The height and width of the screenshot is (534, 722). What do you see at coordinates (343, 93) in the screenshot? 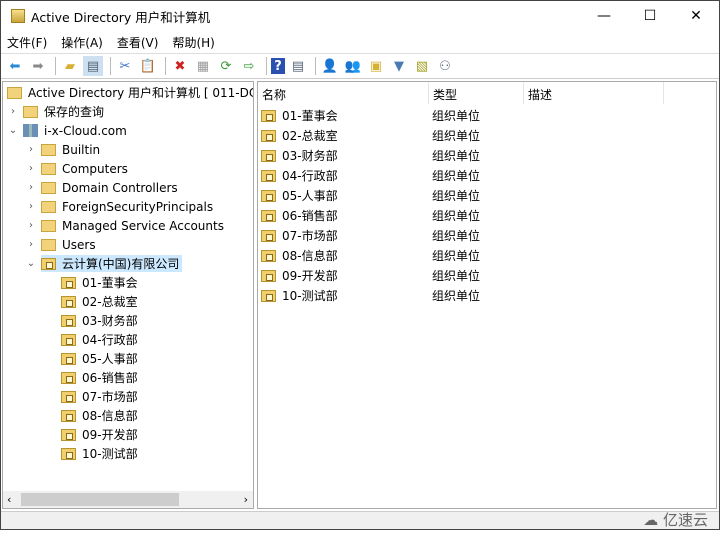
I see `column-name: 名称` at bounding box center [343, 93].